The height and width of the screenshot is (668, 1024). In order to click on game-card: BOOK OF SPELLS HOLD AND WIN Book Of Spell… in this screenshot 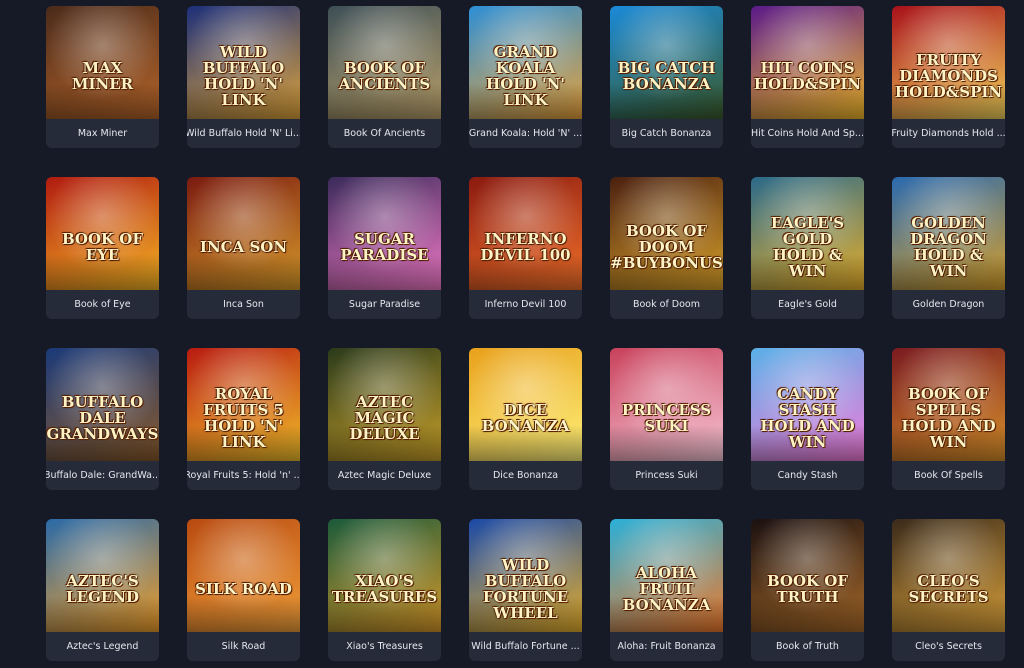, I will do `click(948, 419)`.